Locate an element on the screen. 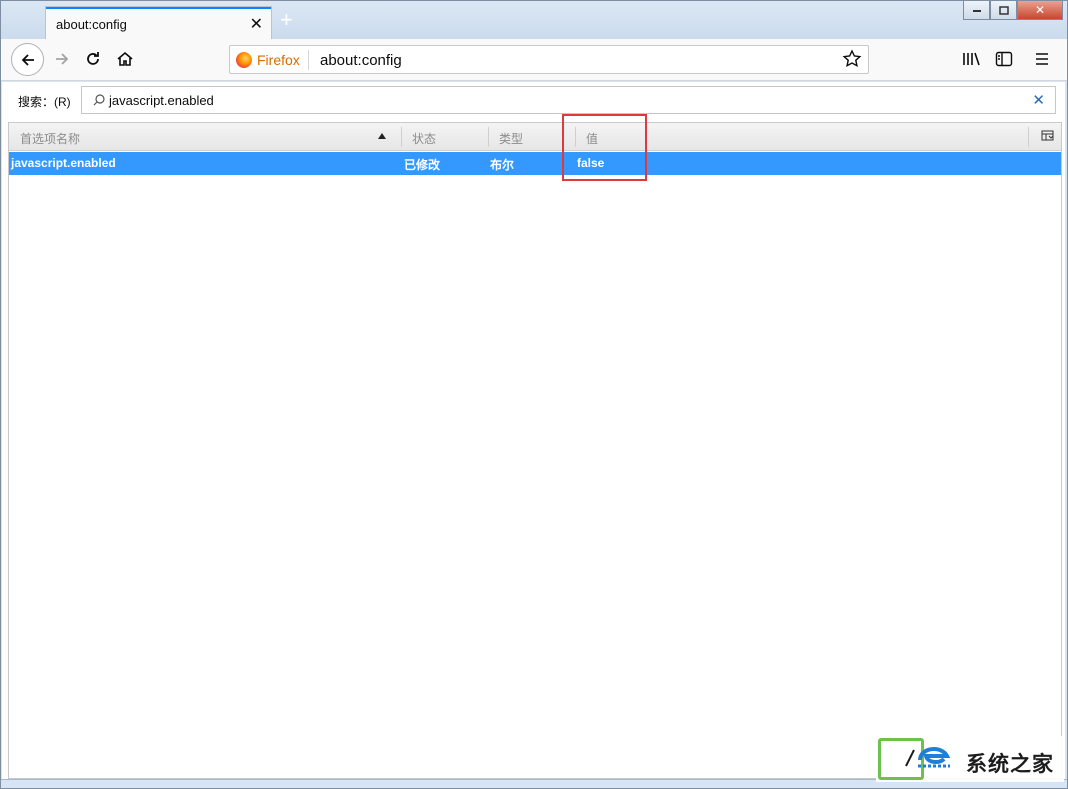 Image resolution: width=1068 pixels, height=789 pixels. column-header-status: 状态 is located at coordinates (424, 138).